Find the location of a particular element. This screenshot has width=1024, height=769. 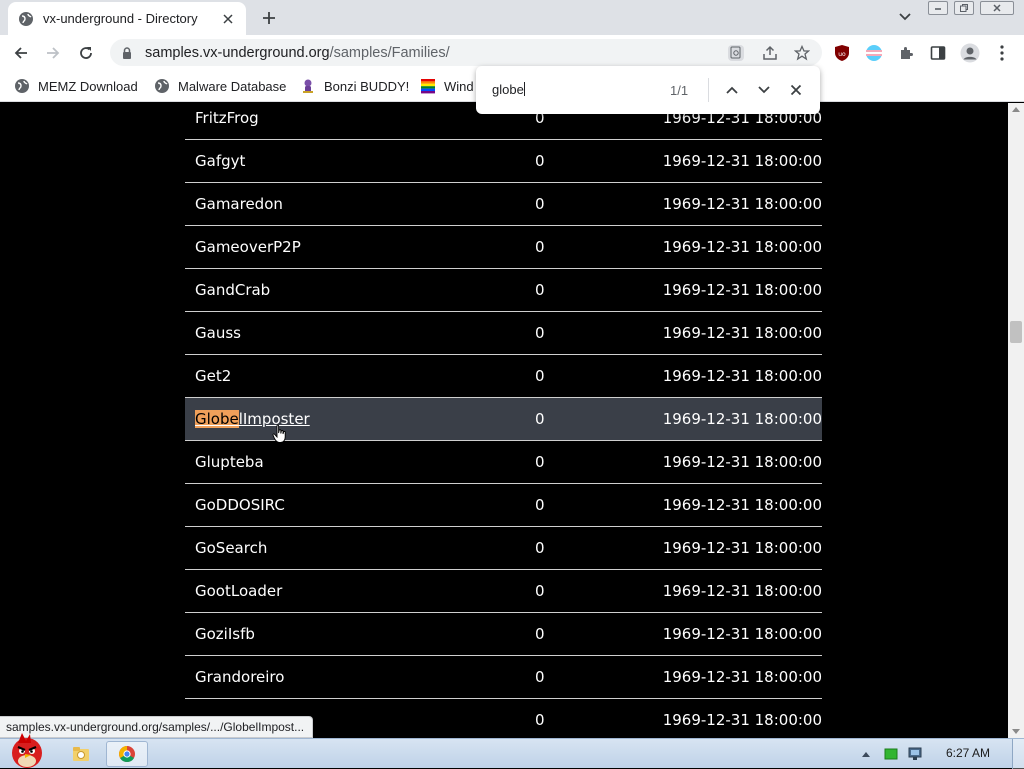

windows-flag-icon is located at coordinates (428, 86).